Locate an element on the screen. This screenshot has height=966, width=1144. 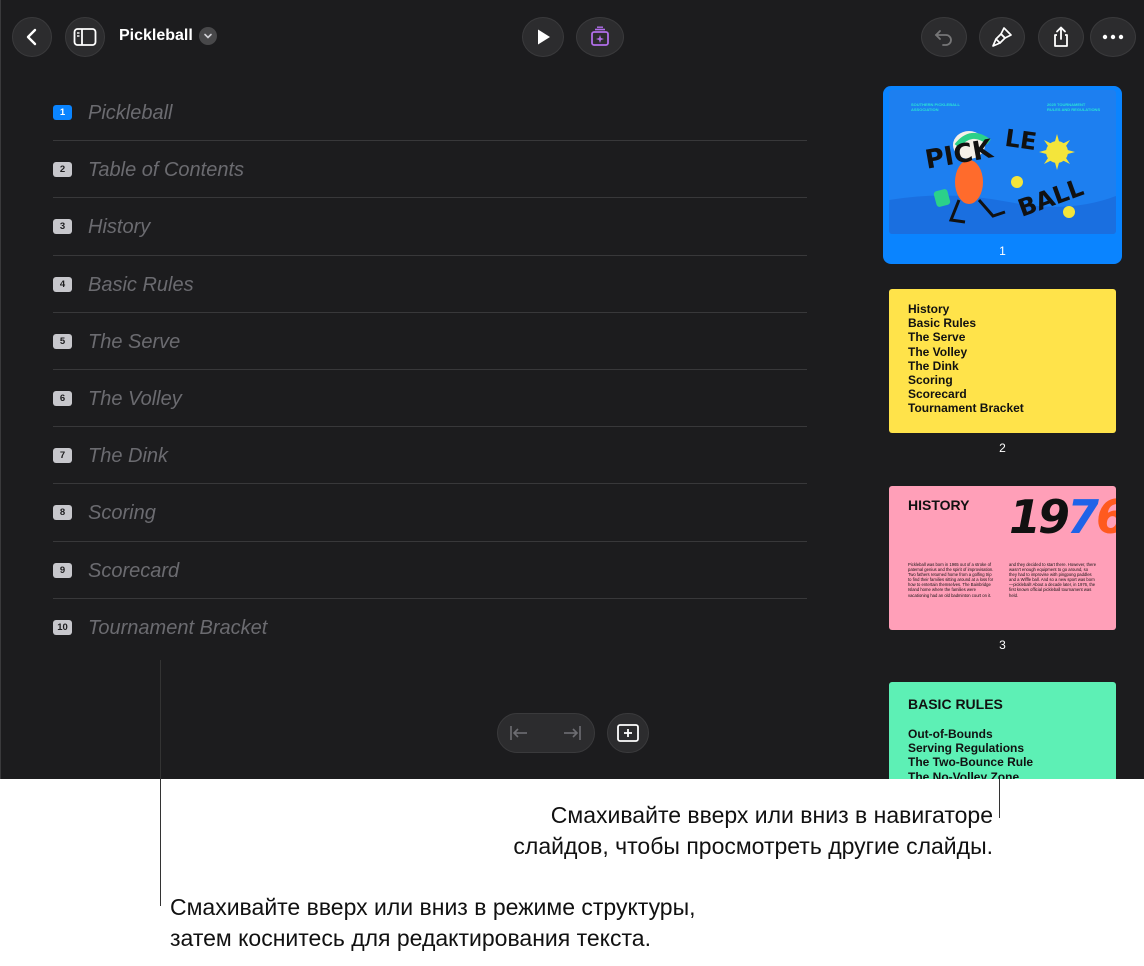
outline-row-text: Table of Contents is located at coordinates (166, 170).